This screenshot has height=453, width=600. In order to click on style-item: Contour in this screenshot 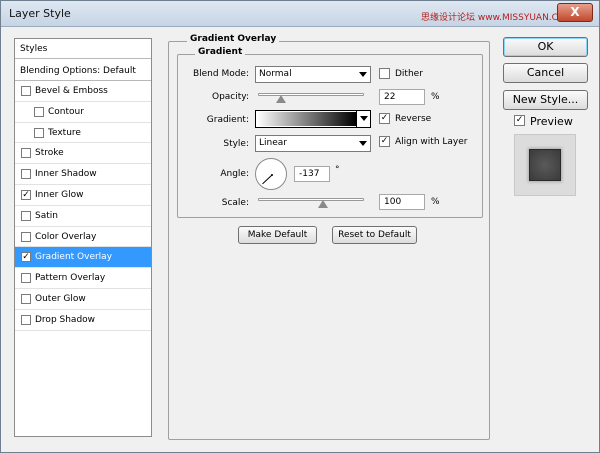, I will do `click(83, 112)`.